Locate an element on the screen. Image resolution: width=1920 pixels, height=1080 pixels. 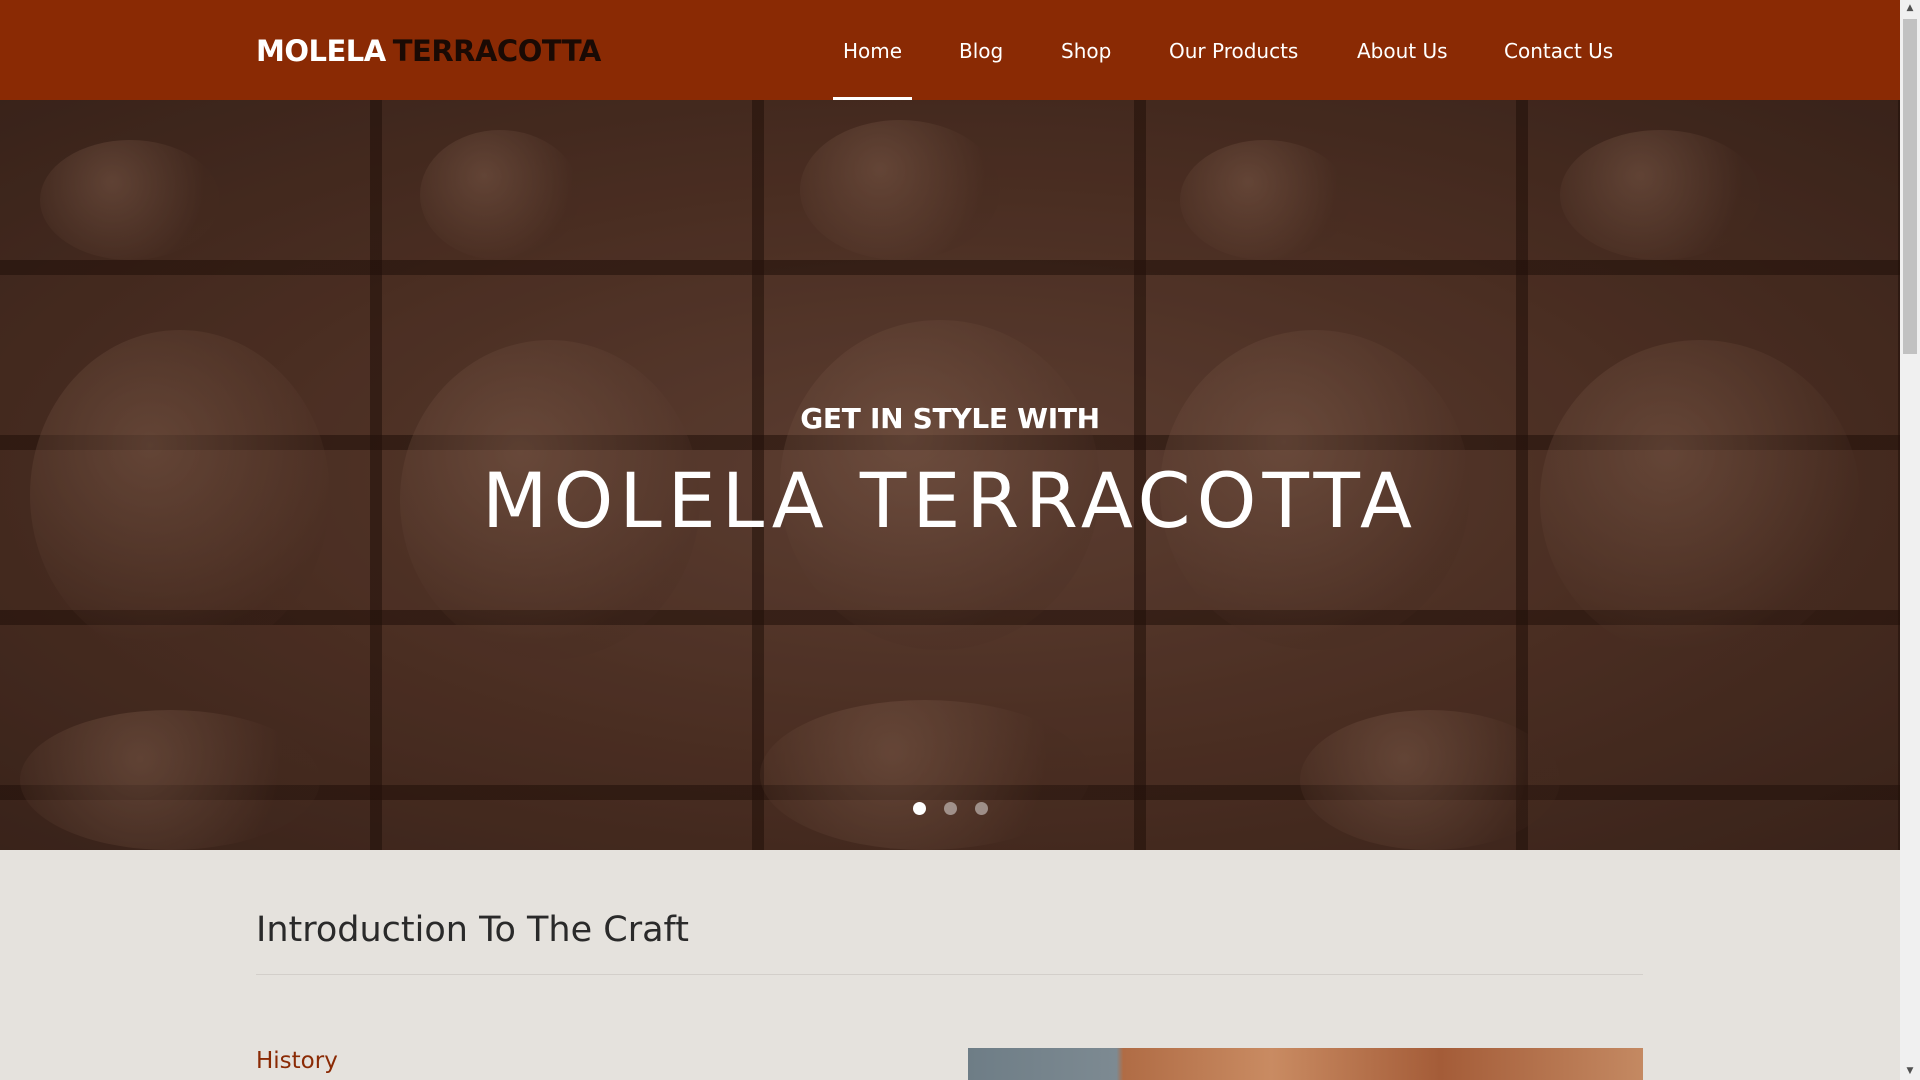
history-heading: History is located at coordinates (297, 1061).